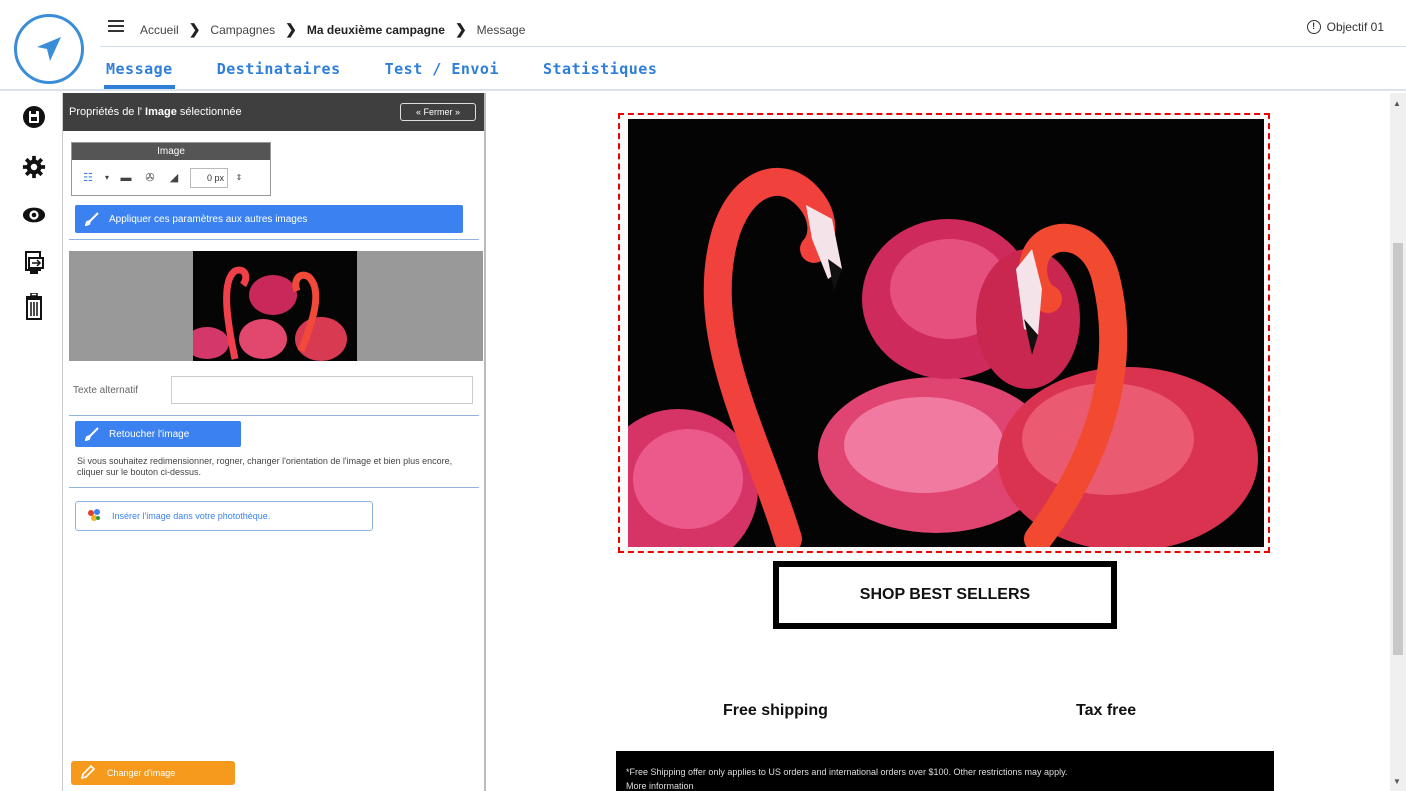  Describe the element at coordinates (149, 434) in the screenshot. I see `retouch-button-label: Retoucher l'image` at that location.